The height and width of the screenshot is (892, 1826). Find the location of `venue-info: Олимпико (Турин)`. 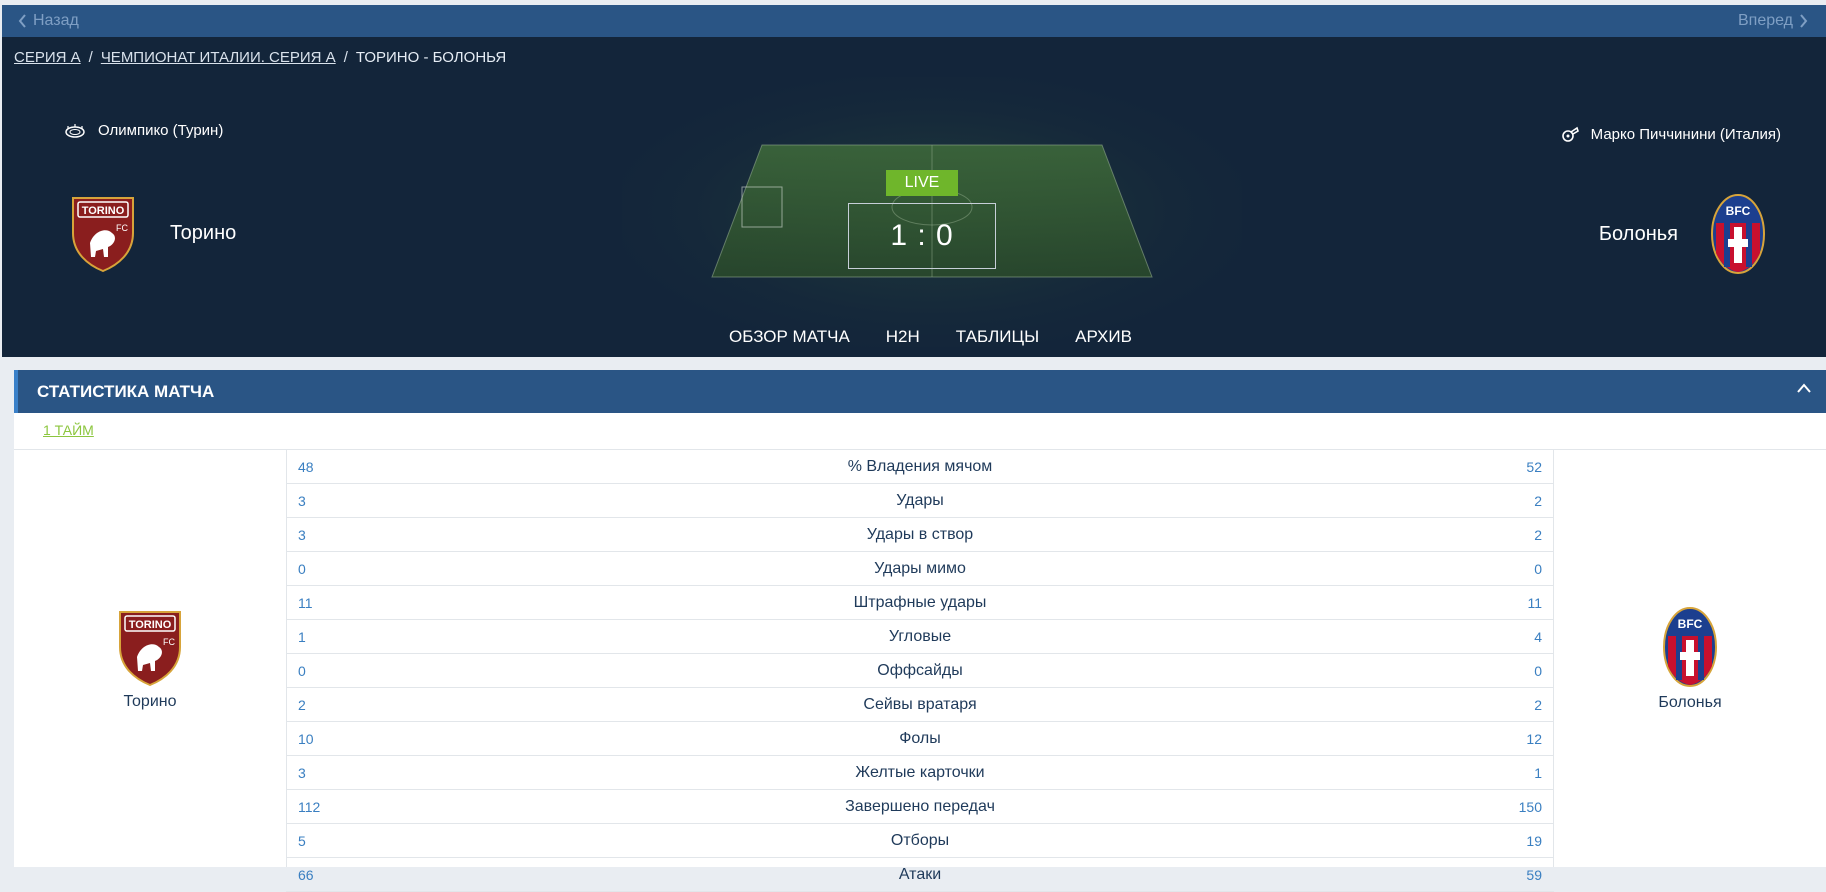

venue-info: Олимпико (Турин) is located at coordinates (143, 130).